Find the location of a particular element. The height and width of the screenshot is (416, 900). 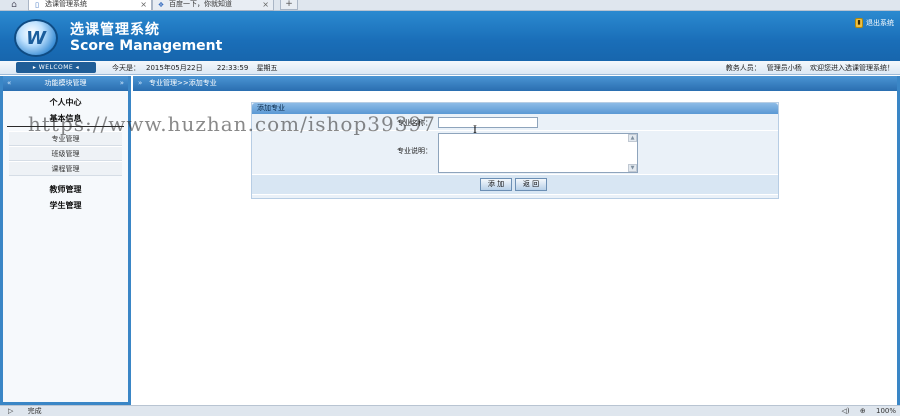

page-load-icon: ▷ is located at coordinates (11, 411).